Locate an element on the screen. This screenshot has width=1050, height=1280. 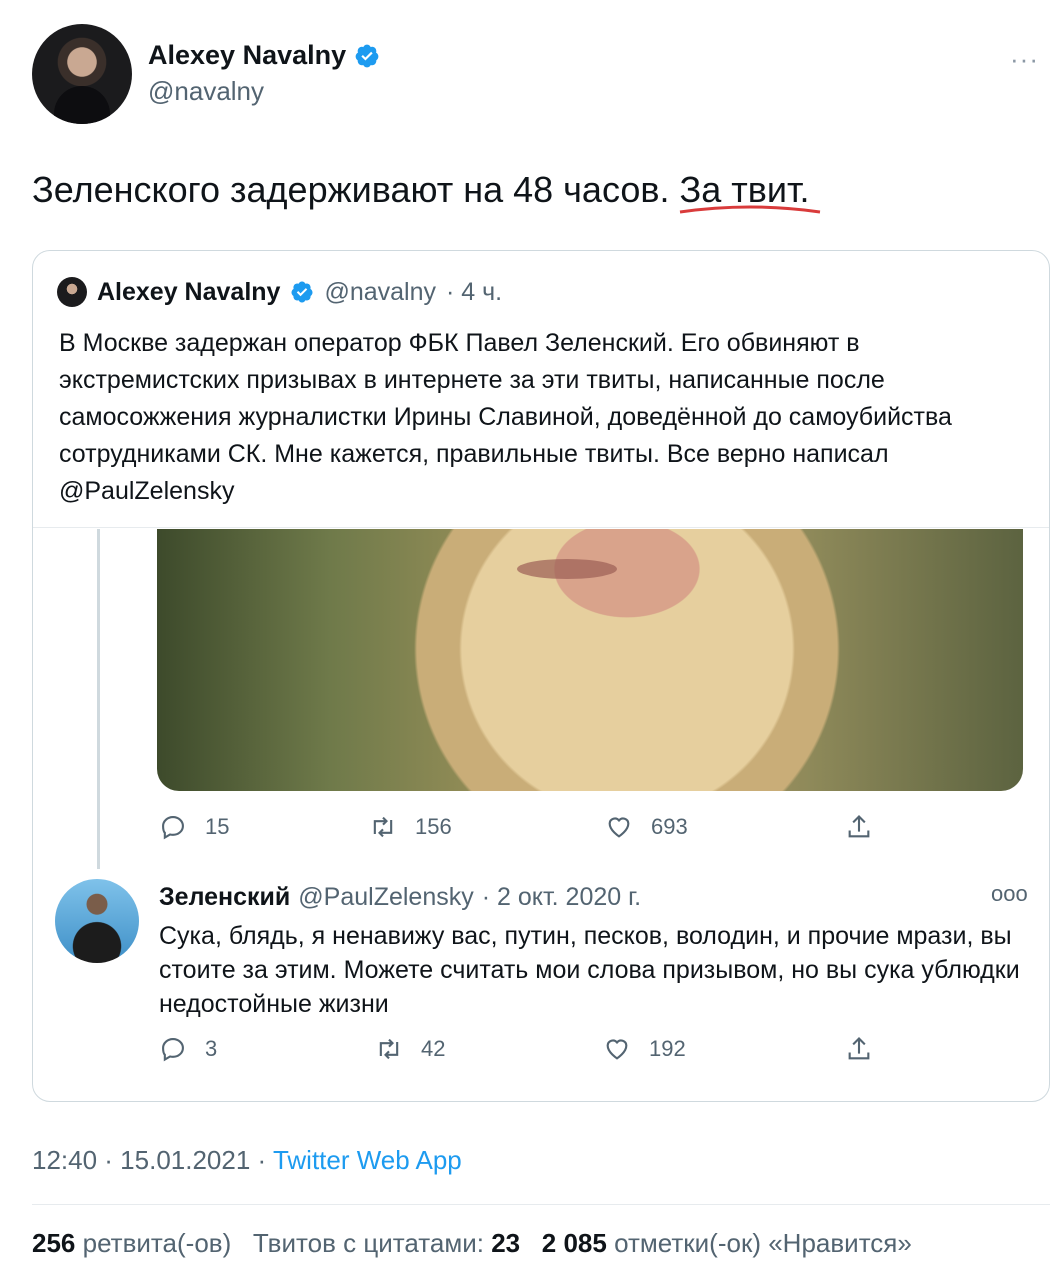
reply-actions-bar: 3 42 192 is located at coordinates (529, 1049).